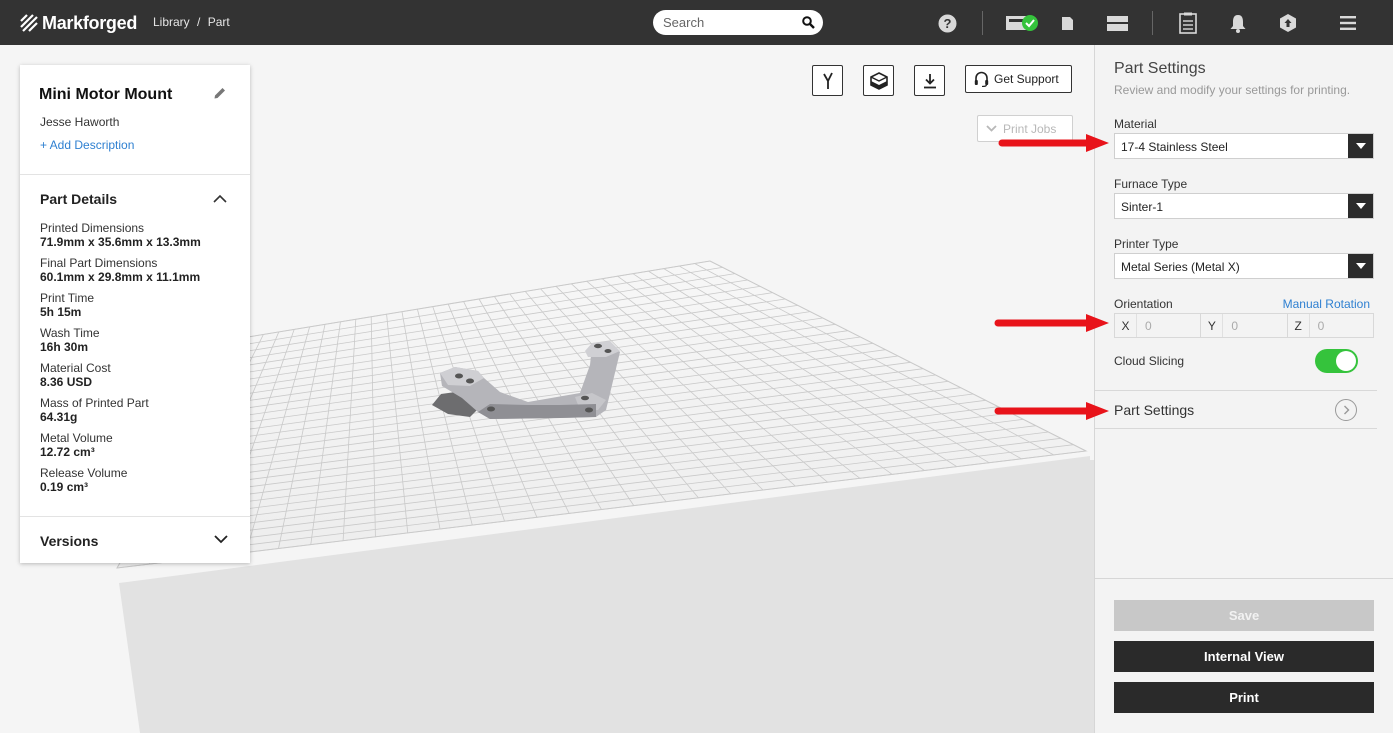  I want to click on versions-heading: Versions, so click(69, 541).